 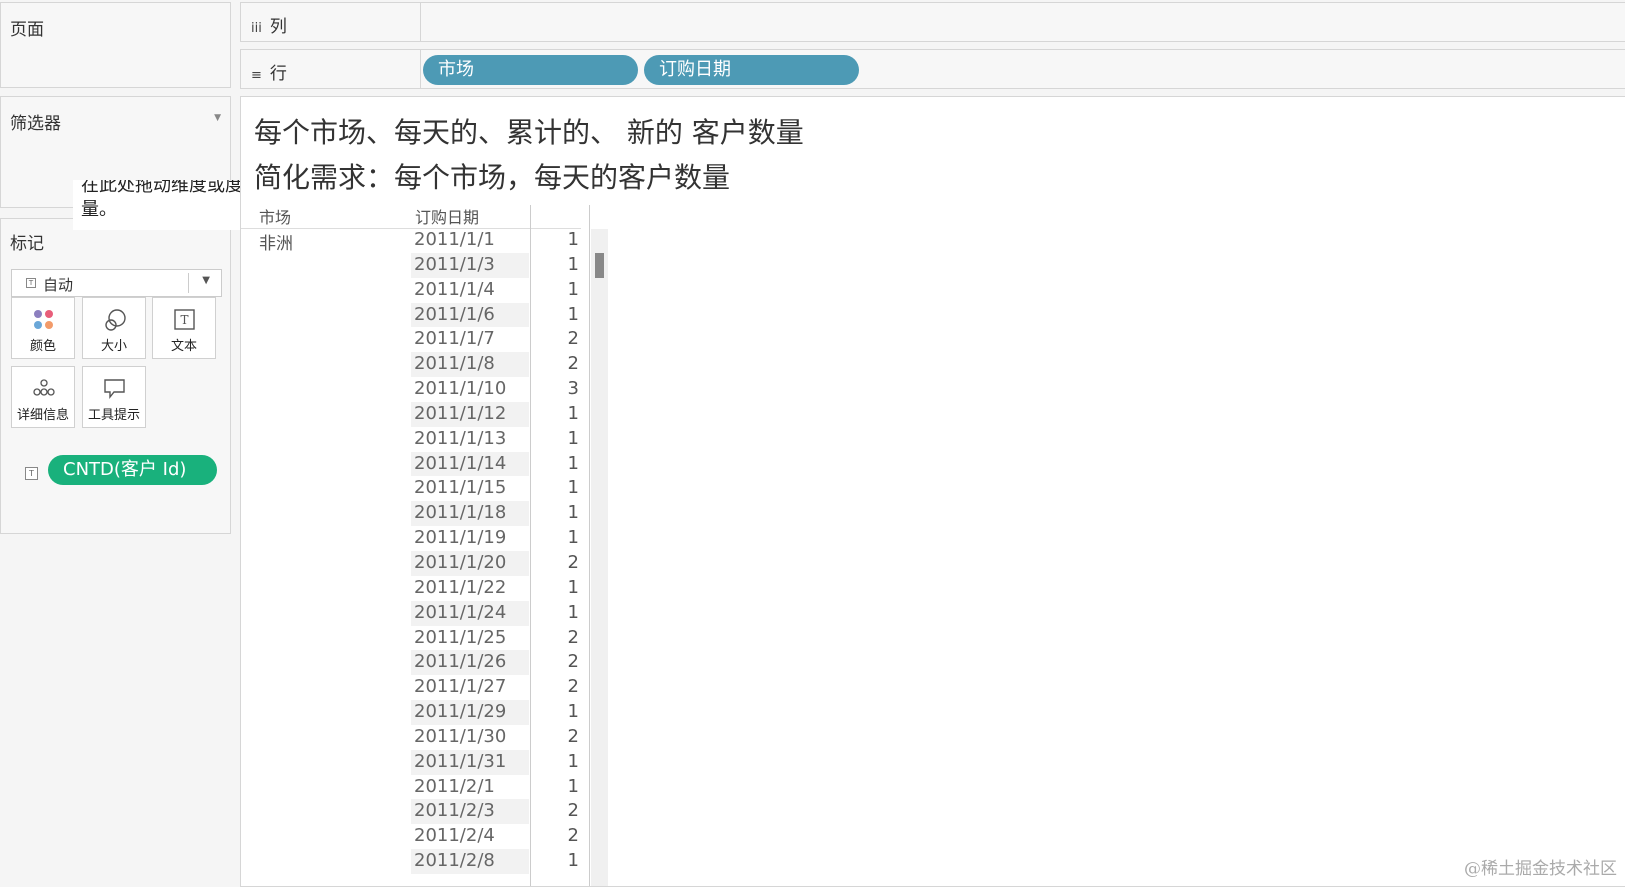 What do you see at coordinates (460, 612) in the screenshot?
I see `date-cell: 2011/1/24` at bounding box center [460, 612].